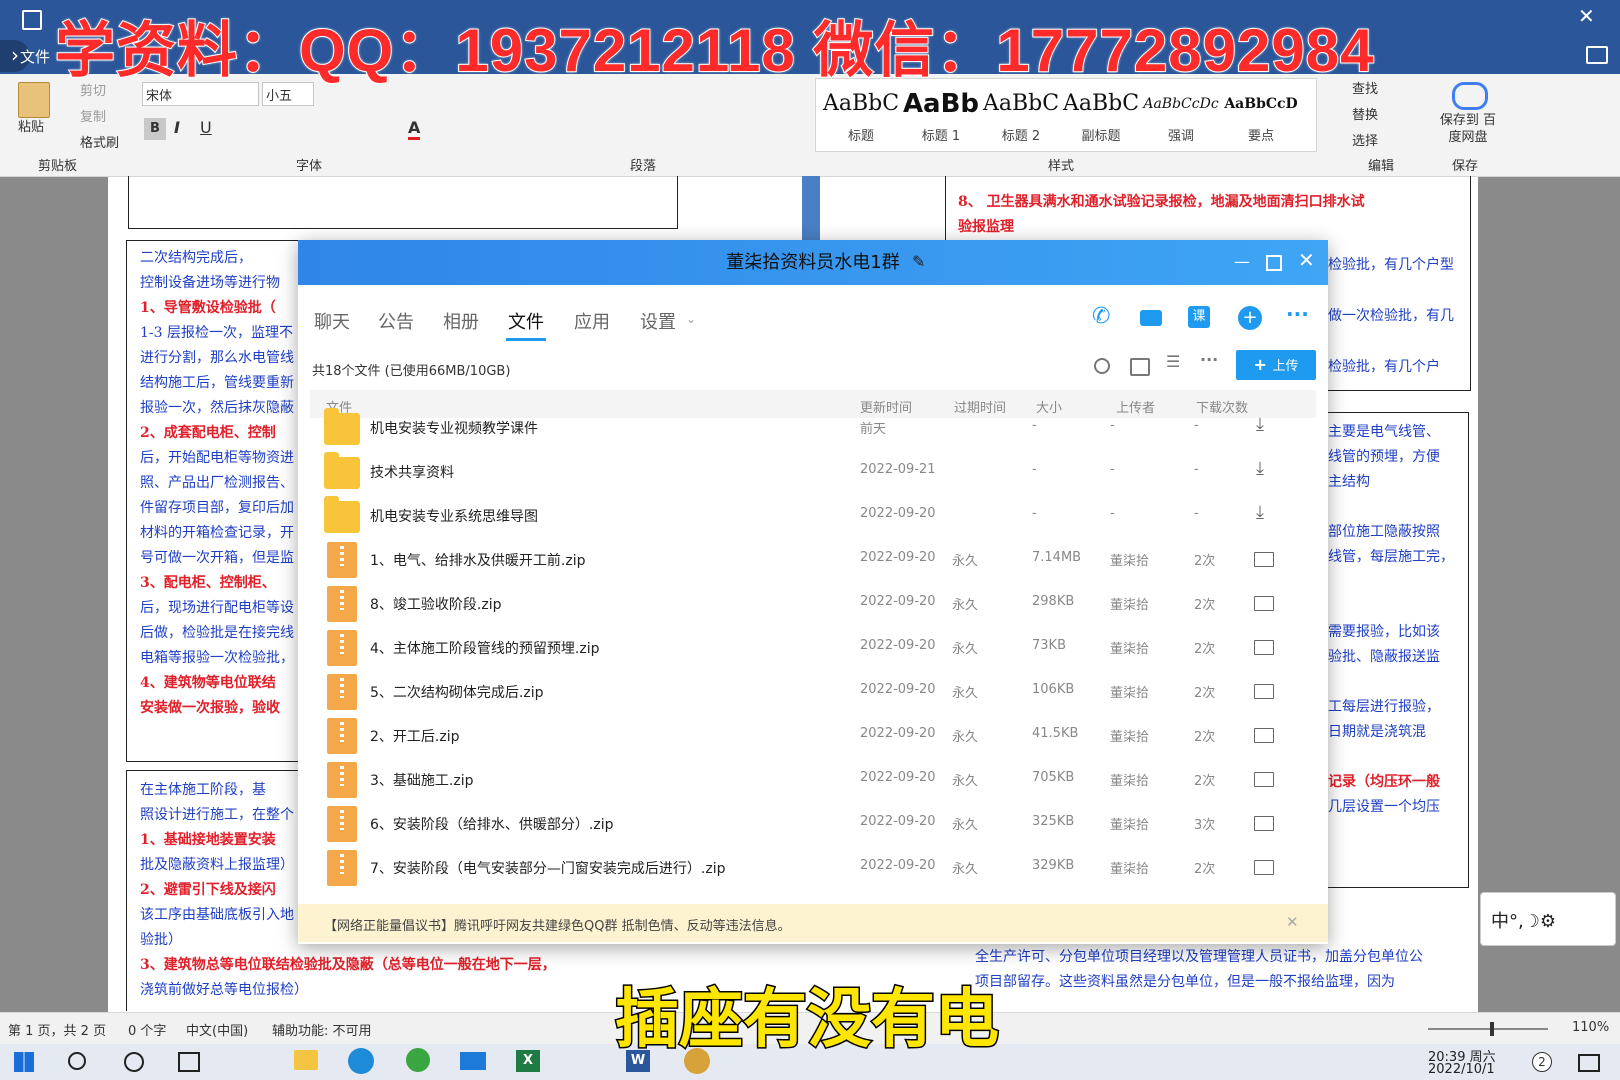 The width and height of the screenshot is (1620, 1080). I want to click on style-emphasis: AaBbCcDc 强调, so click(1181, 119).